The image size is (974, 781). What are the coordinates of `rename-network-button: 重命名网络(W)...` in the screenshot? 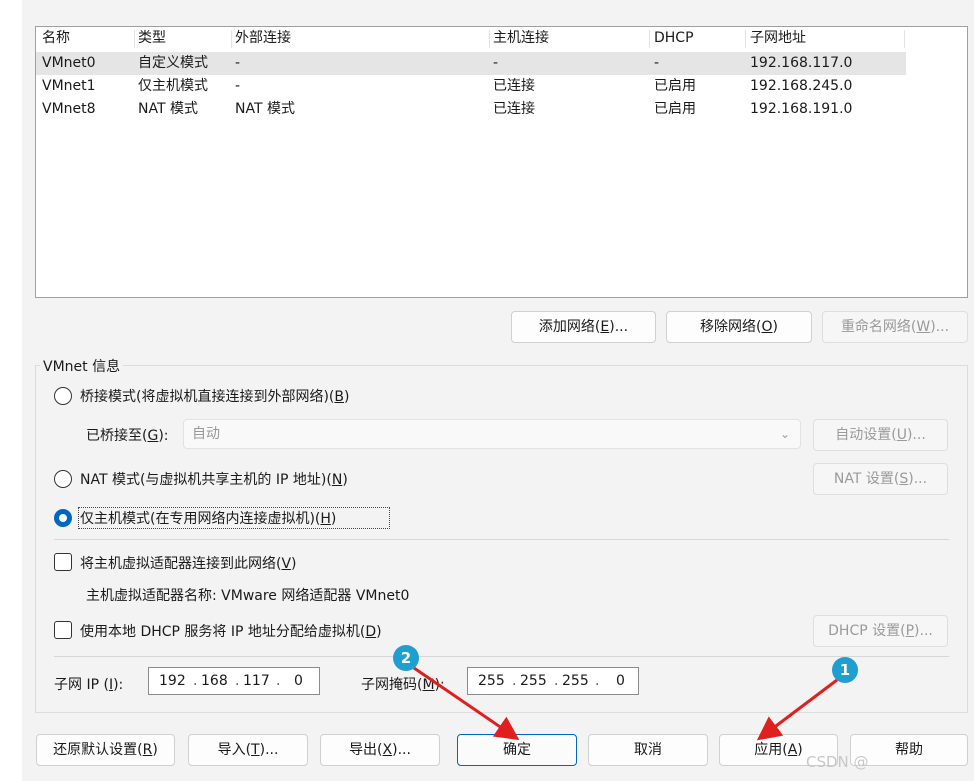 It's located at (895, 327).